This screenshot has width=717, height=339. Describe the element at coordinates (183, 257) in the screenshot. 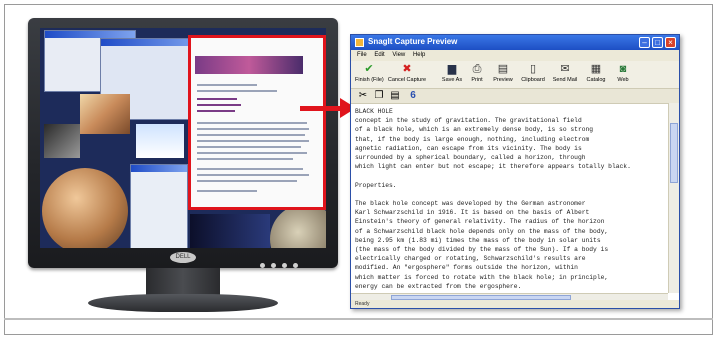

I see `dell-logo: DELL` at that location.